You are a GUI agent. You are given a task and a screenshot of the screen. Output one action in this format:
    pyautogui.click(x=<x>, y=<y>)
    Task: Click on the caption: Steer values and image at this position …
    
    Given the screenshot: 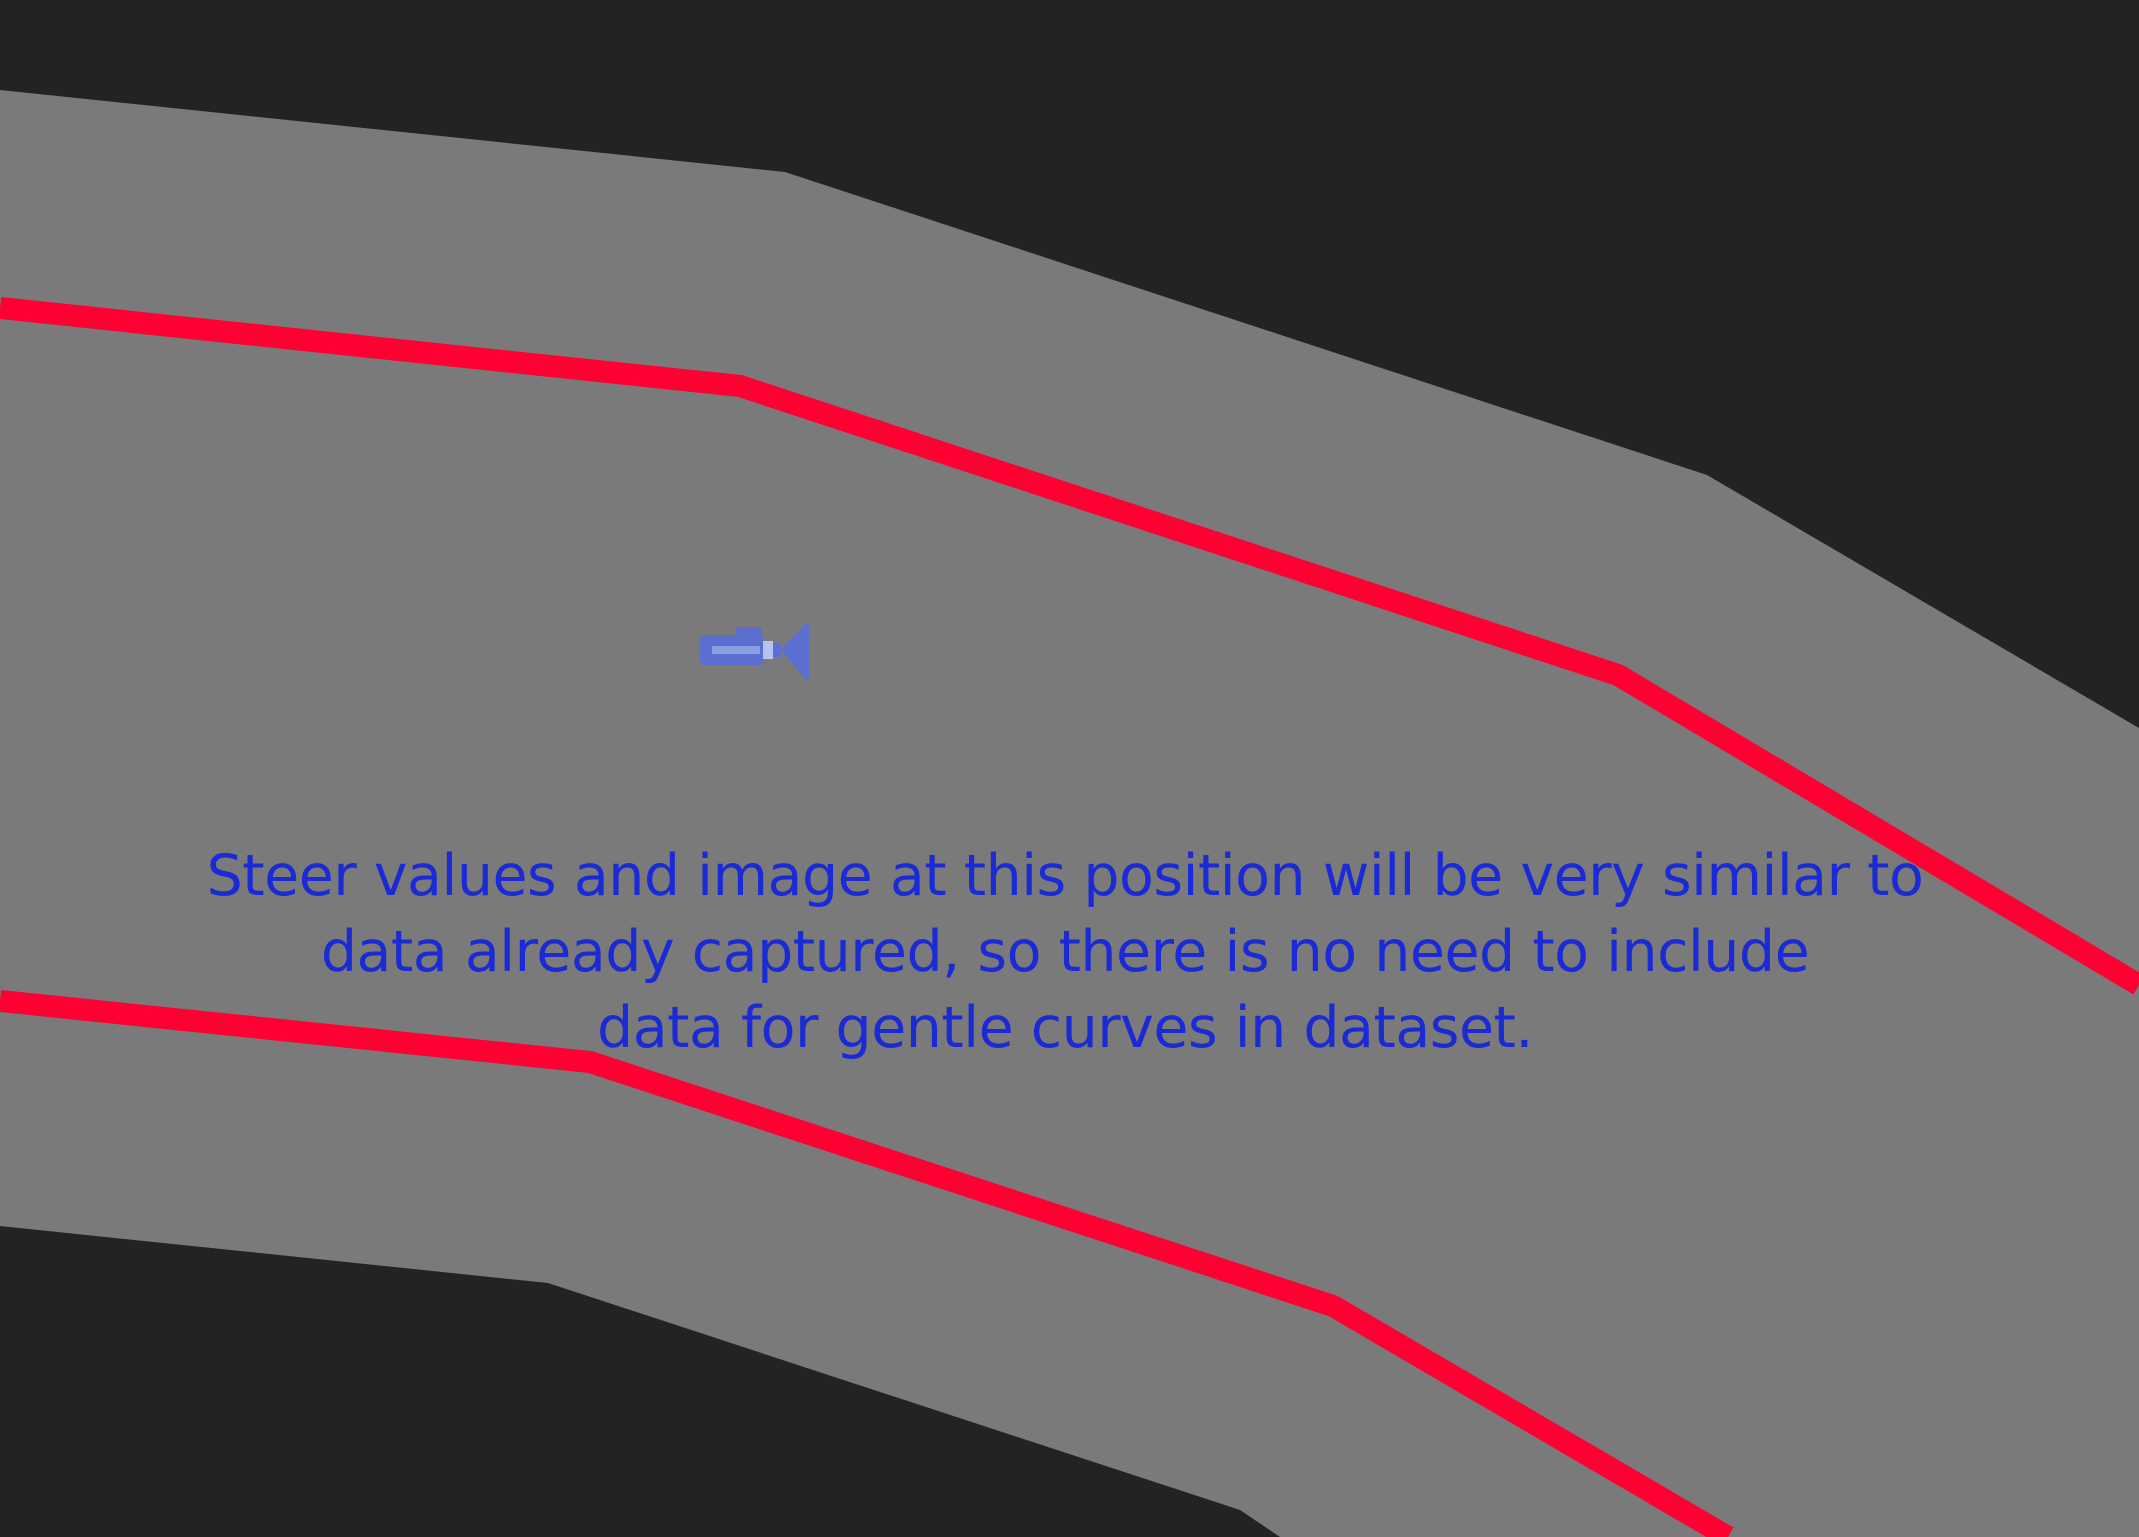 What is the action you would take?
    pyautogui.click(x=1065, y=952)
    